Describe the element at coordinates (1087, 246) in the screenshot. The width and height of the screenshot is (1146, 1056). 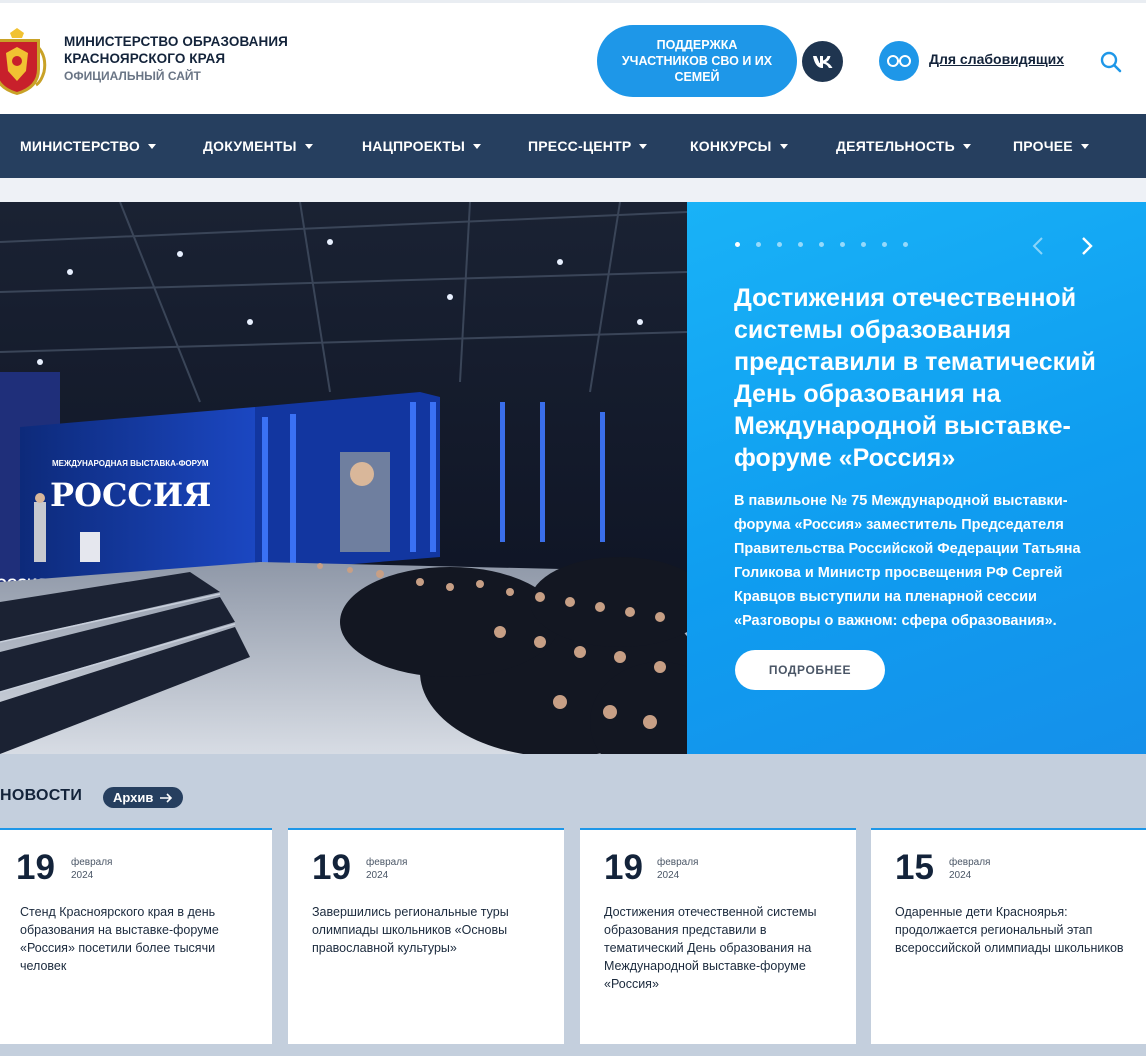
I see `next-arrow-icon` at that location.